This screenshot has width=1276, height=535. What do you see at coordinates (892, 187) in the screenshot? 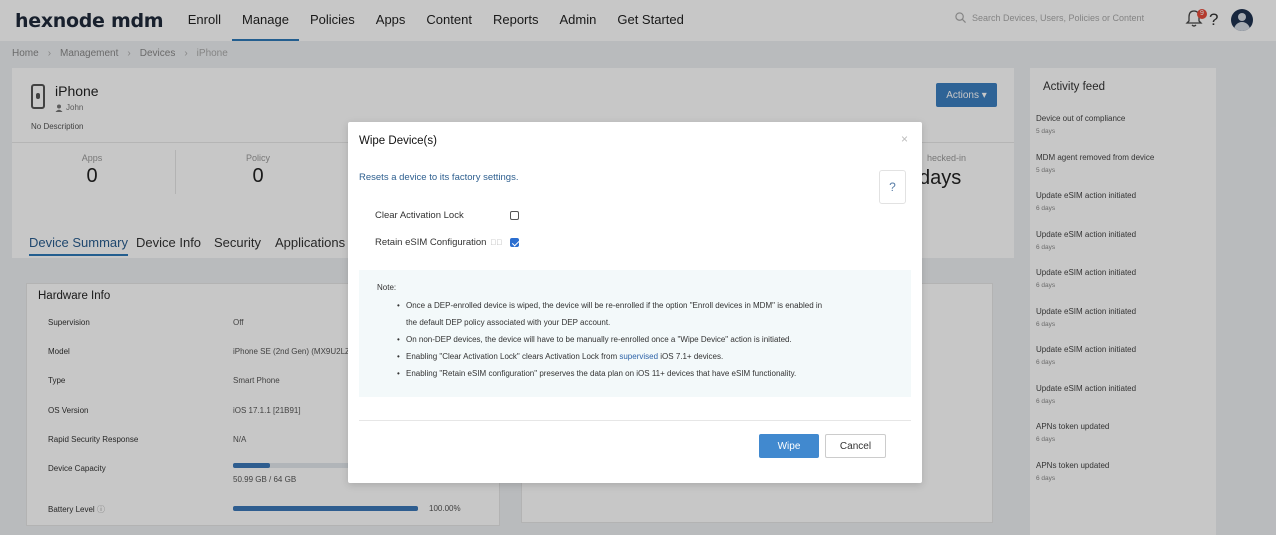
I see `help-button: ?` at bounding box center [892, 187].